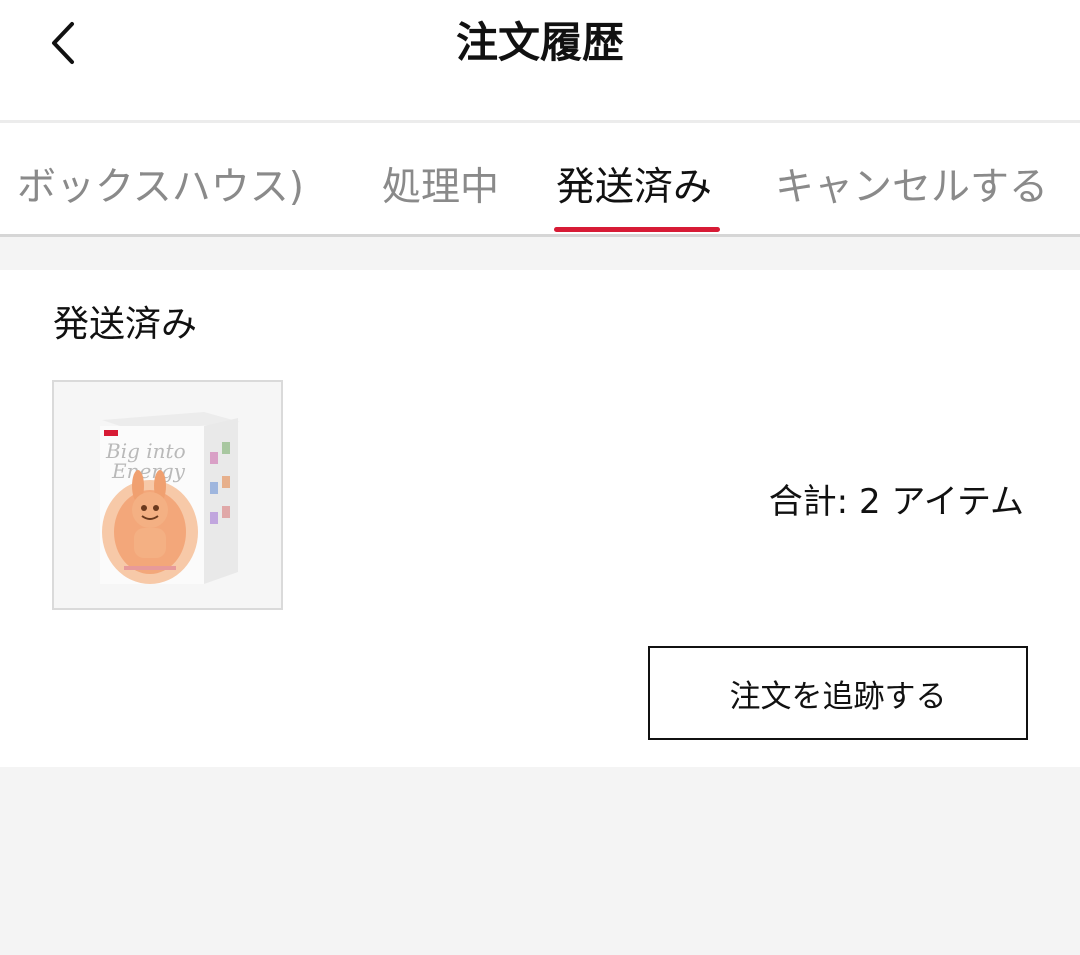 This screenshot has height=955, width=1080. Describe the element at coordinates (160, 188) in the screenshot. I see `tab-blind-box-house: ボックスハウス)` at that location.